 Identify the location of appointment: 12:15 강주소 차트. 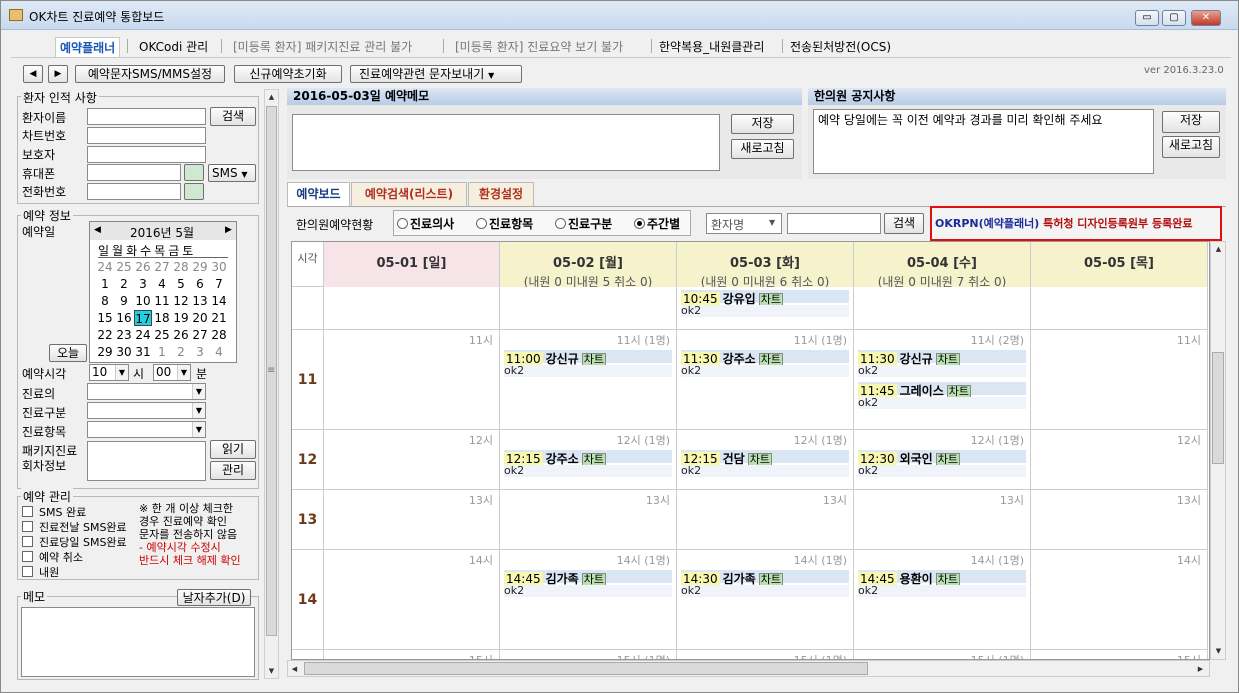
(588, 458).